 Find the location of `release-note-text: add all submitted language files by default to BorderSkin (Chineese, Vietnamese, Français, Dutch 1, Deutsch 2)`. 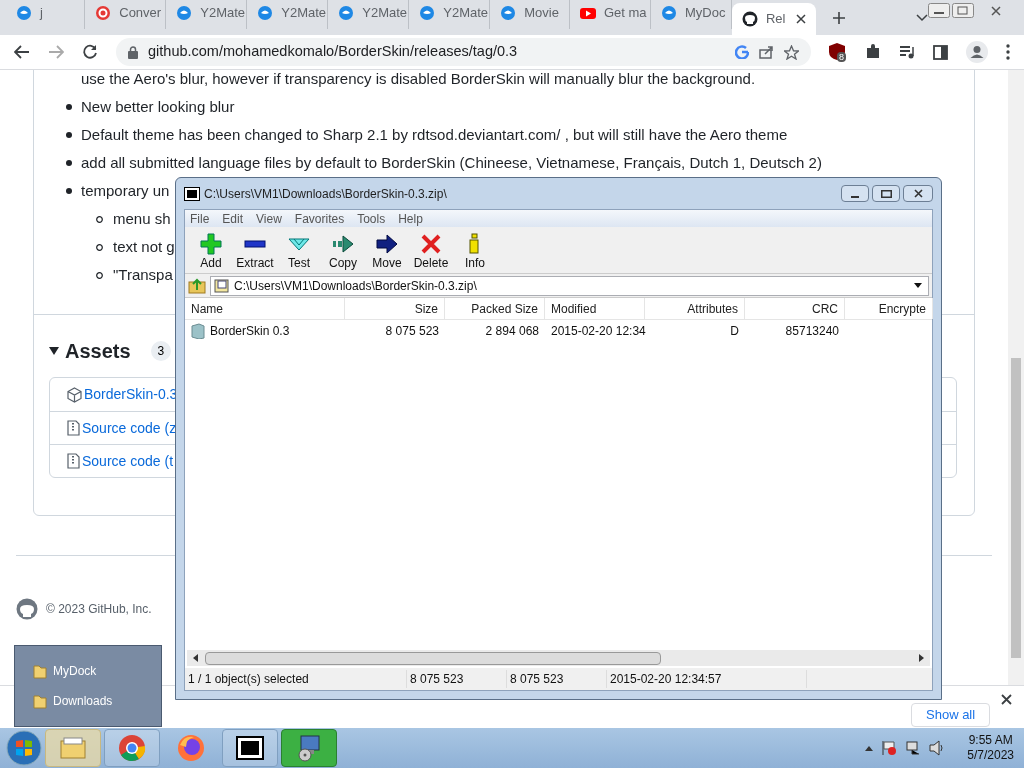

release-note-text: add all submitted language files by default to BorderSkin (Chineese, Vietnamese, Français, Dutch 1, Deutsch 2) is located at coordinates (451, 162).